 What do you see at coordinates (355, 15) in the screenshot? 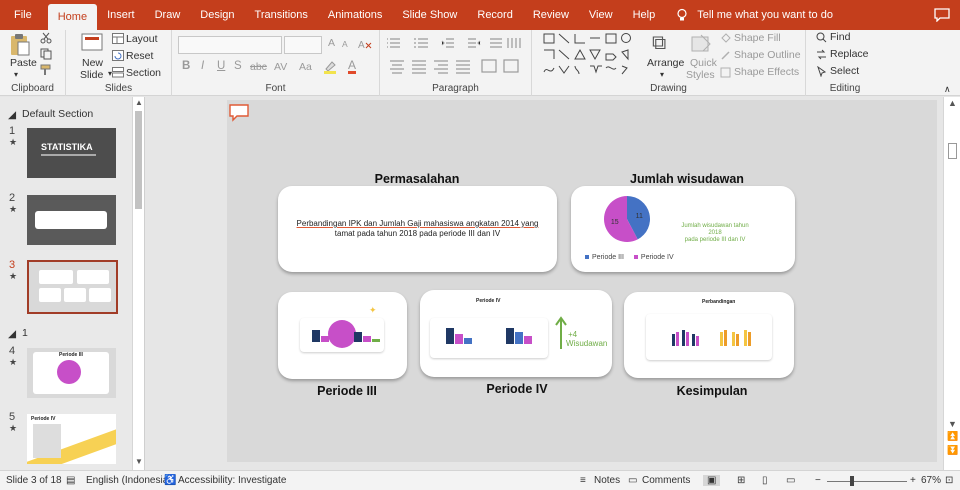
I see `tab-animations: Animations` at bounding box center [355, 15].